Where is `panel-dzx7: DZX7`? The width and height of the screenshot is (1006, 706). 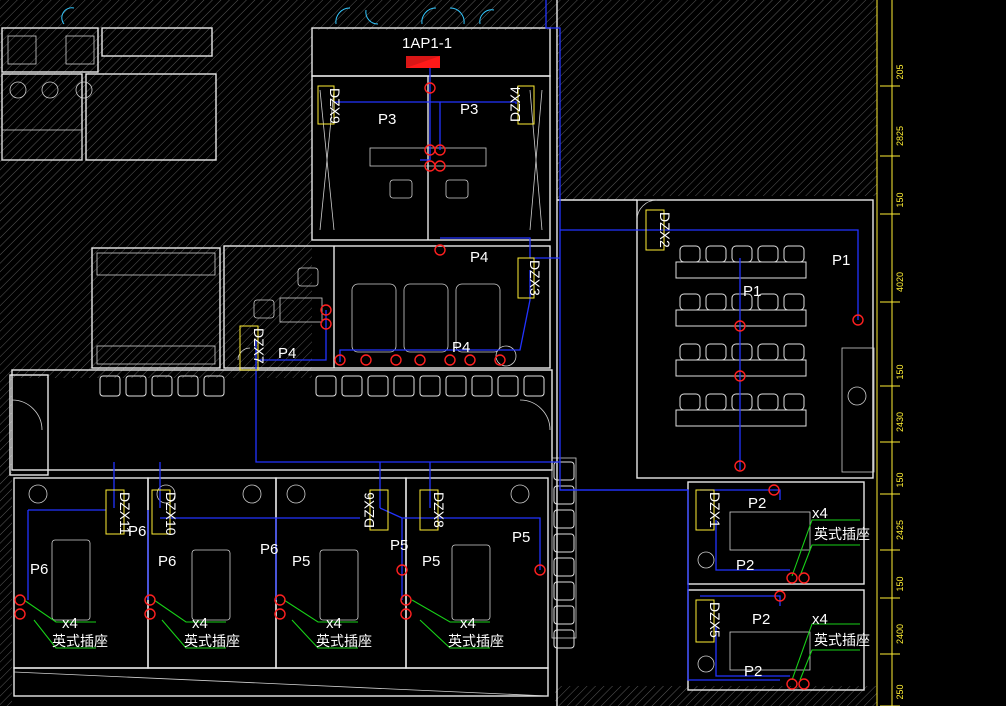 panel-dzx7: DZX7 is located at coordinates (253, 348).